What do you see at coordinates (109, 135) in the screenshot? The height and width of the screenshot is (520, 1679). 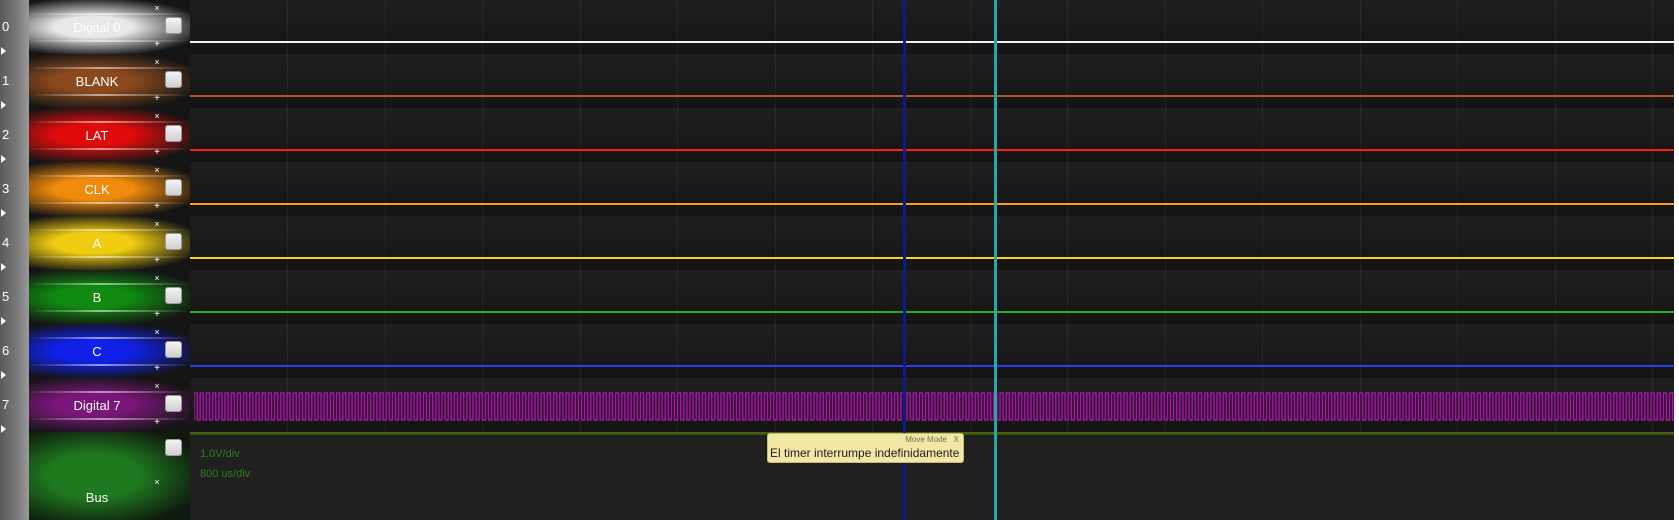 I see `channel-label-lat: LAT × +` at bounding box center [109, 135].